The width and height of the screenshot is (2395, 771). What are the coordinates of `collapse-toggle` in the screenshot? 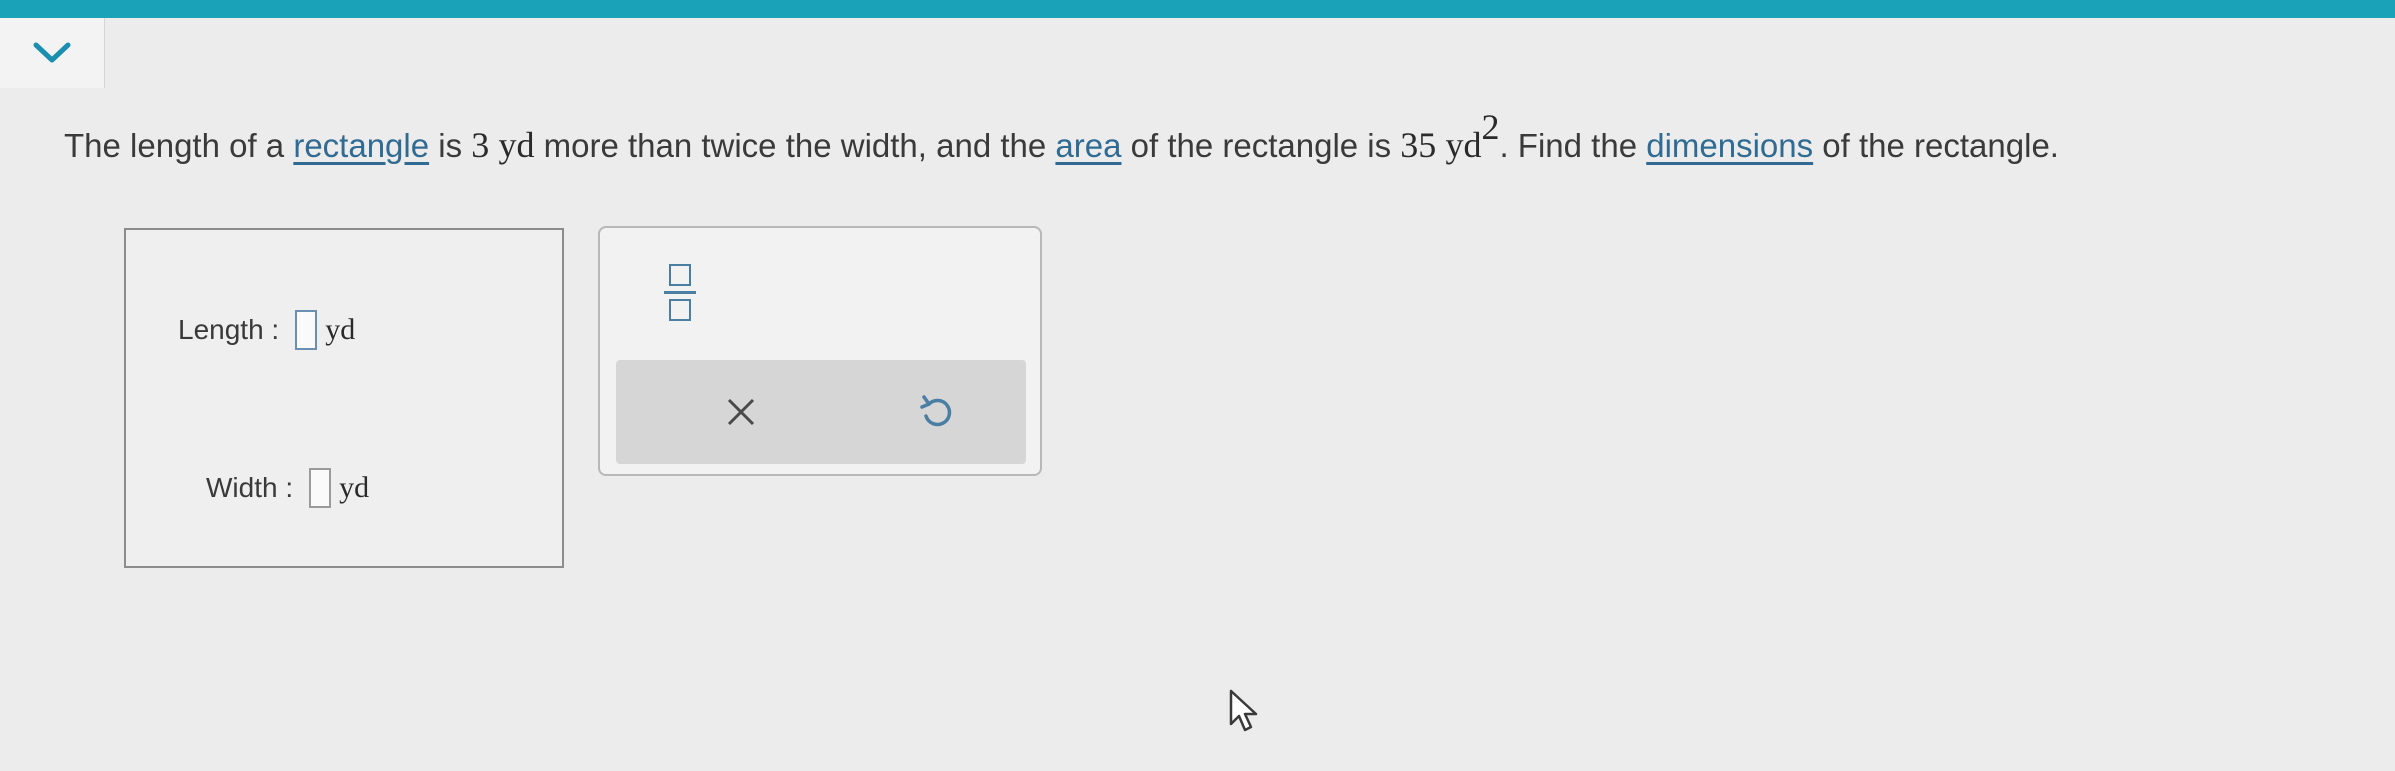 It's located at (52, 53).